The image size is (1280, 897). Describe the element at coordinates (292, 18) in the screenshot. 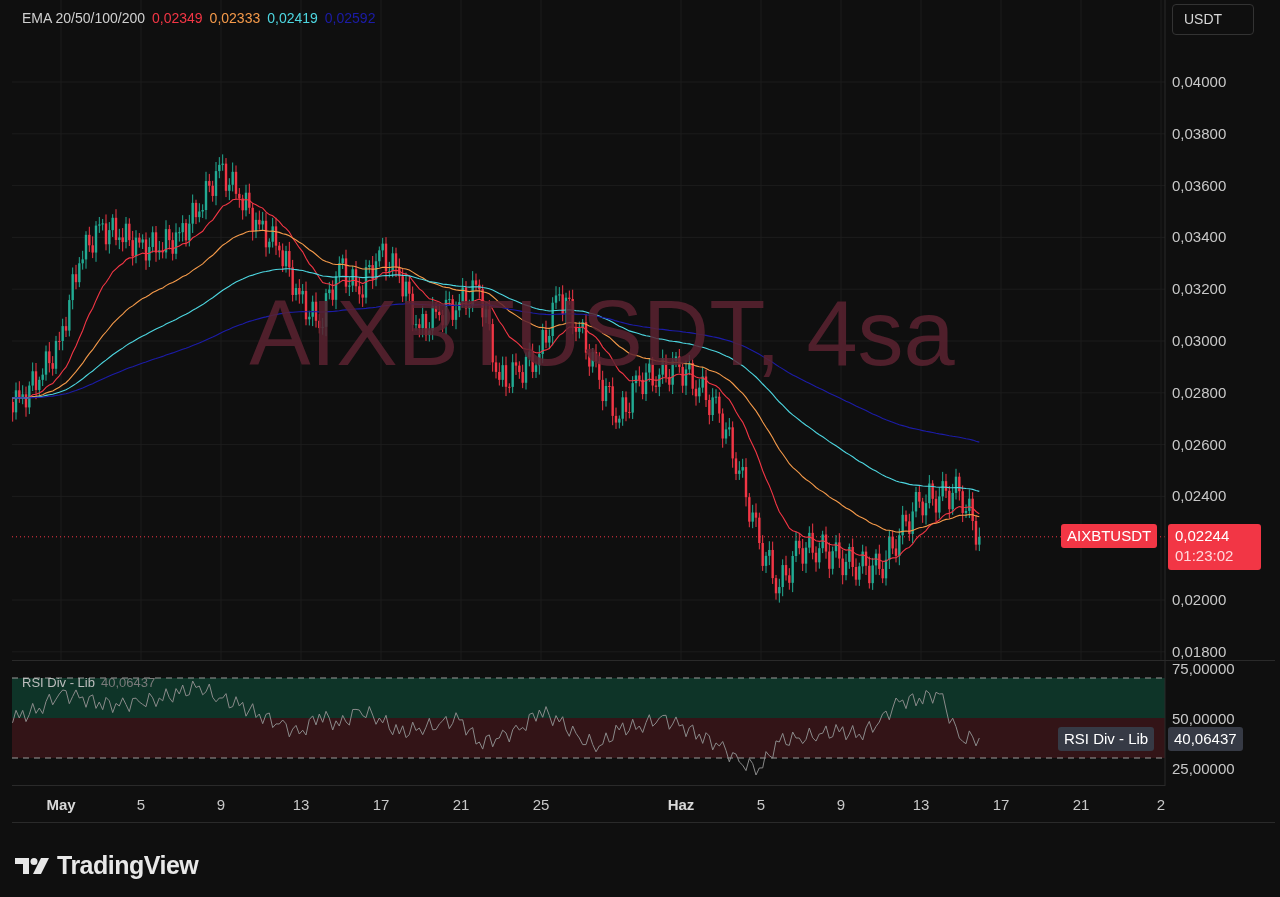

I see `indicator-value: 0,02419` at that location.